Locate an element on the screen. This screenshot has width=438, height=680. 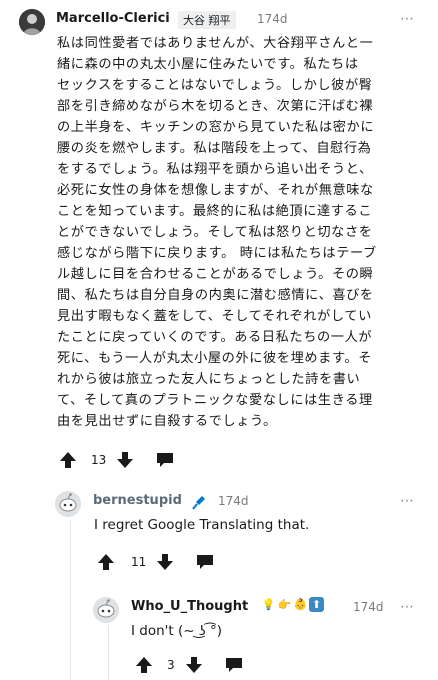
user-flair: 大谷 翔平 is located at coordinates (207, 20).